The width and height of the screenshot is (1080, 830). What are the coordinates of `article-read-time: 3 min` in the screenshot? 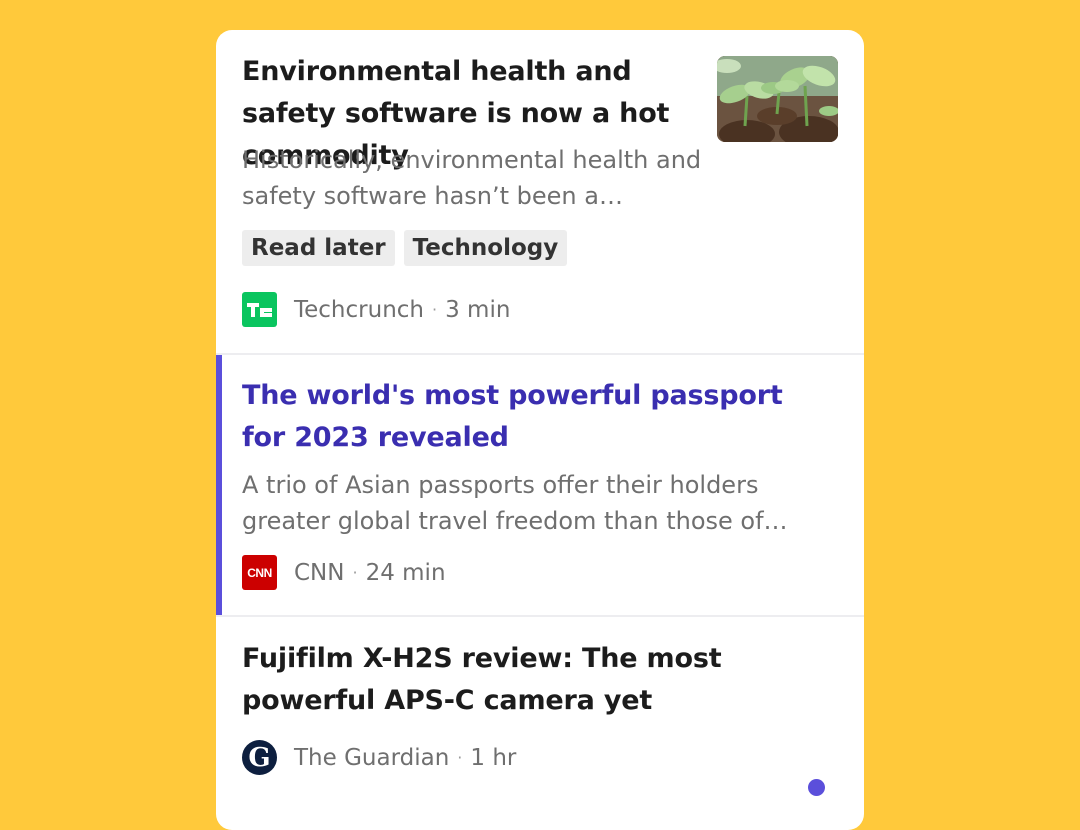 It's located at (478, 309).